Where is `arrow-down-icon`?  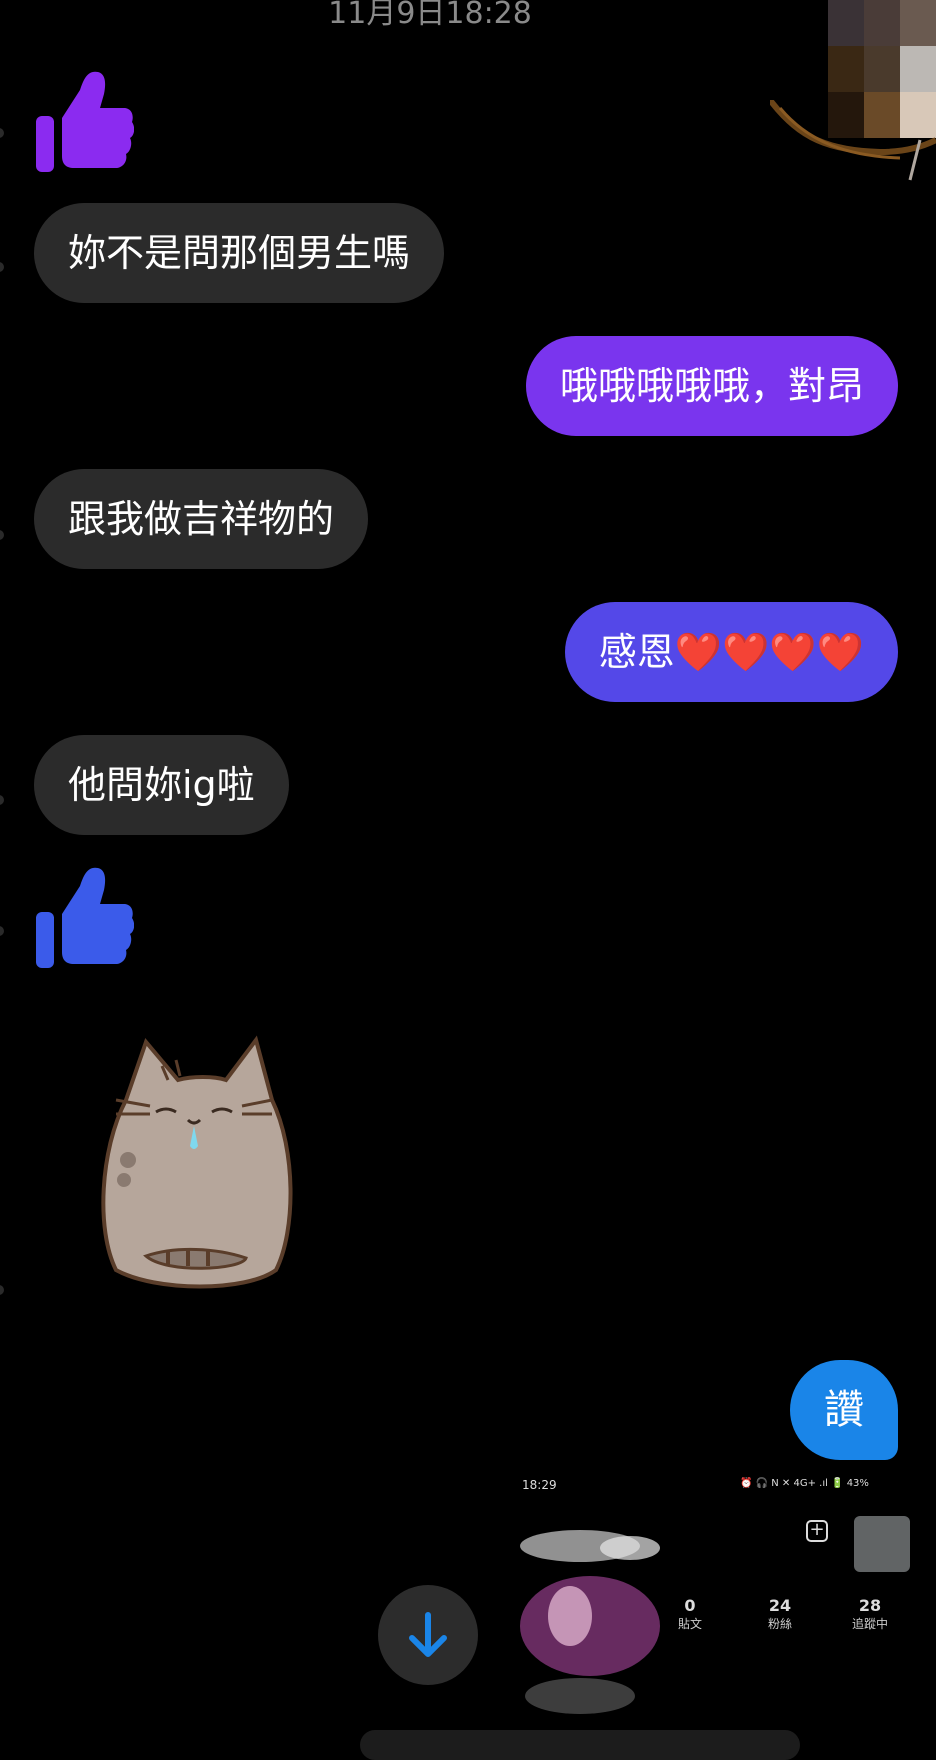
arrow-down-icon is located at coordinates (428, 1634).